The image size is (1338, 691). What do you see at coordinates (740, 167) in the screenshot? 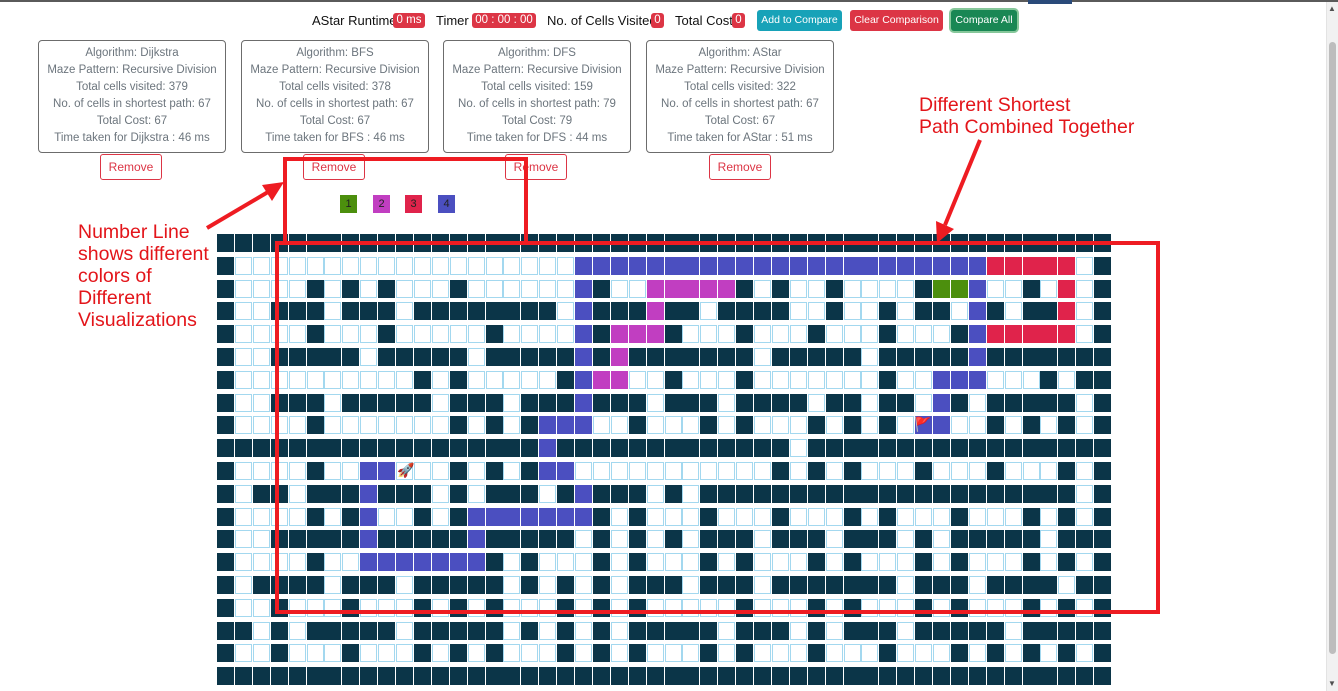
I see `remove-astar-button: Remove` at bounding box center [740, 167].